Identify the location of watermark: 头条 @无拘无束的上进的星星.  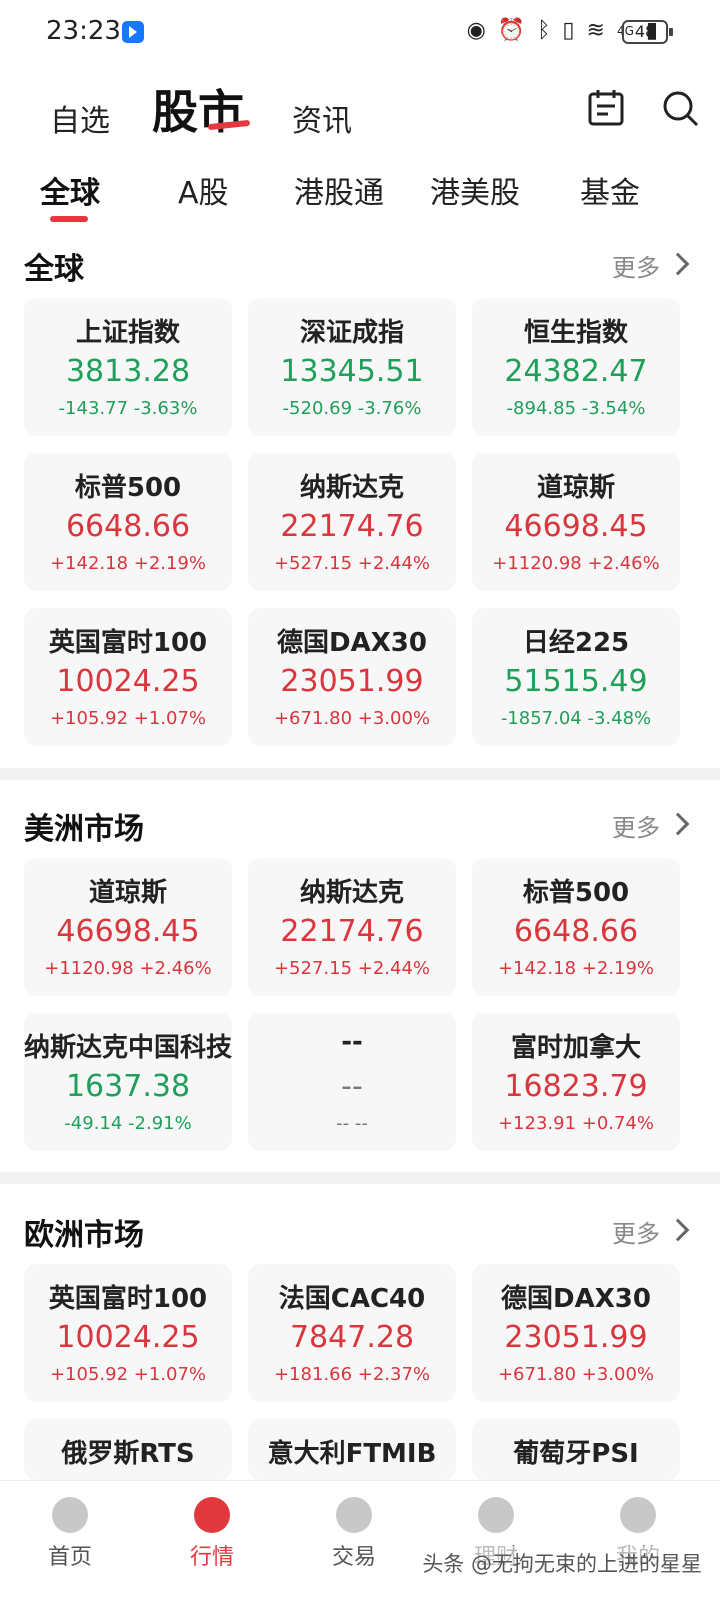
(562, 1563).